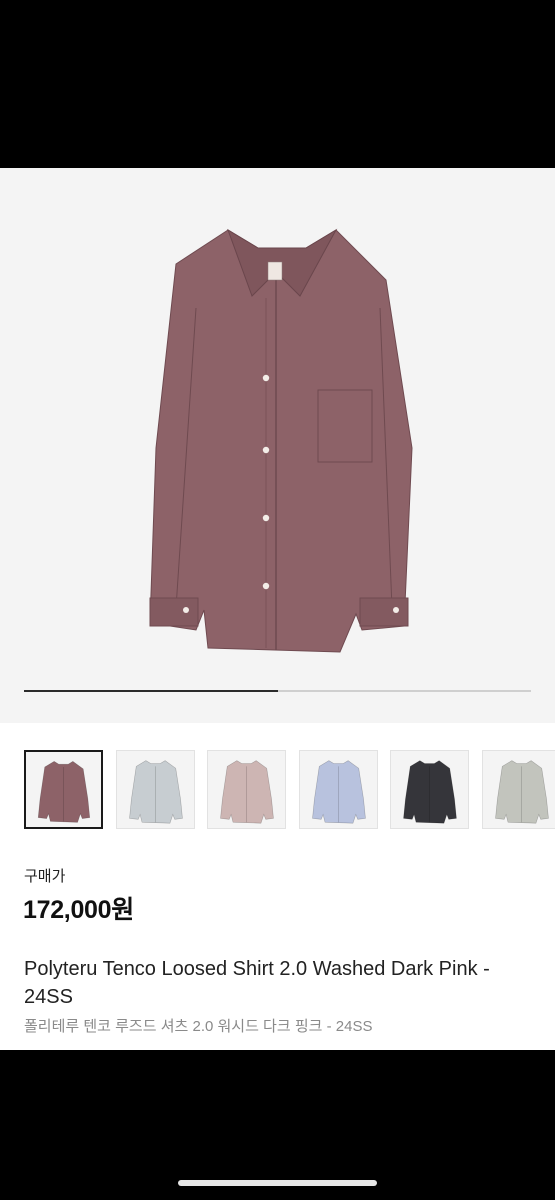 The image size is (555, 1200). Describe the element at coordinates (277, 84) in the screenshot. I see `status-bar-area` at that location.